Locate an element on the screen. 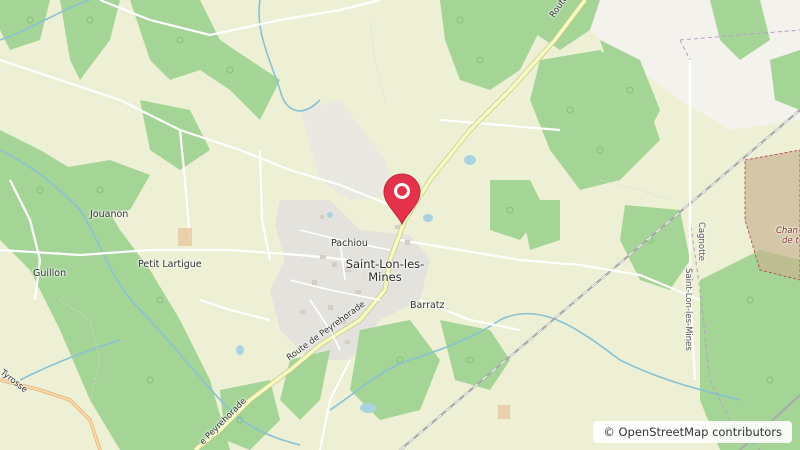 This screenshot has width=800, height=450. road-label-cagnotte: Cagnotte is located at coordinates (701, 242).